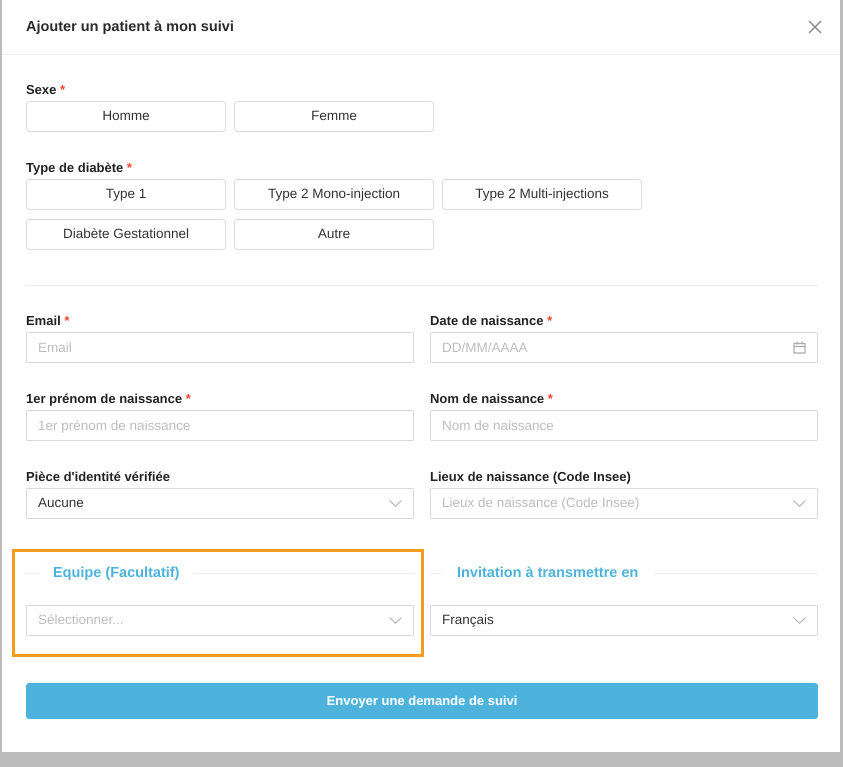  What do you see at coordinates (334, 194) in the screenshot?
I see `toggle-button: Type 2 Mono-injection` at bounding box center [334, 194].